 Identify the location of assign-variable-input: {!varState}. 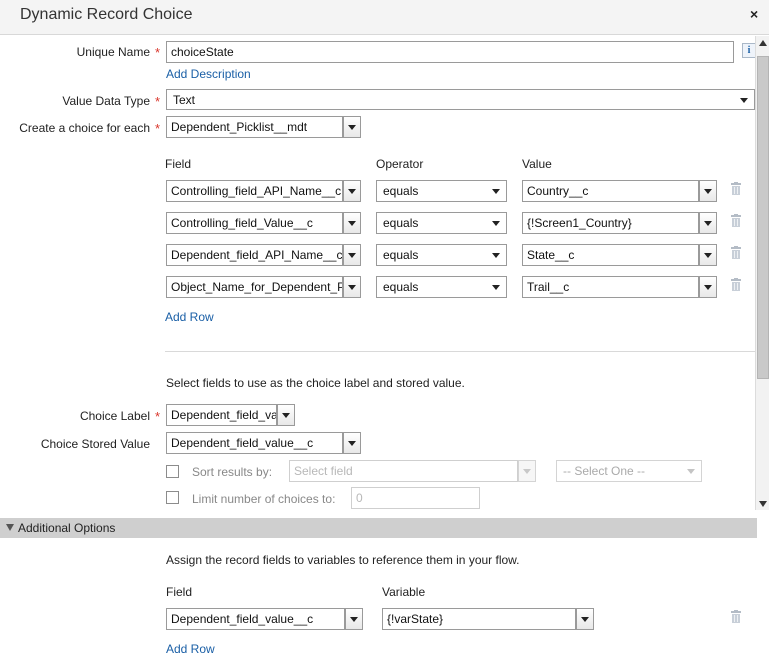
(479, 619).